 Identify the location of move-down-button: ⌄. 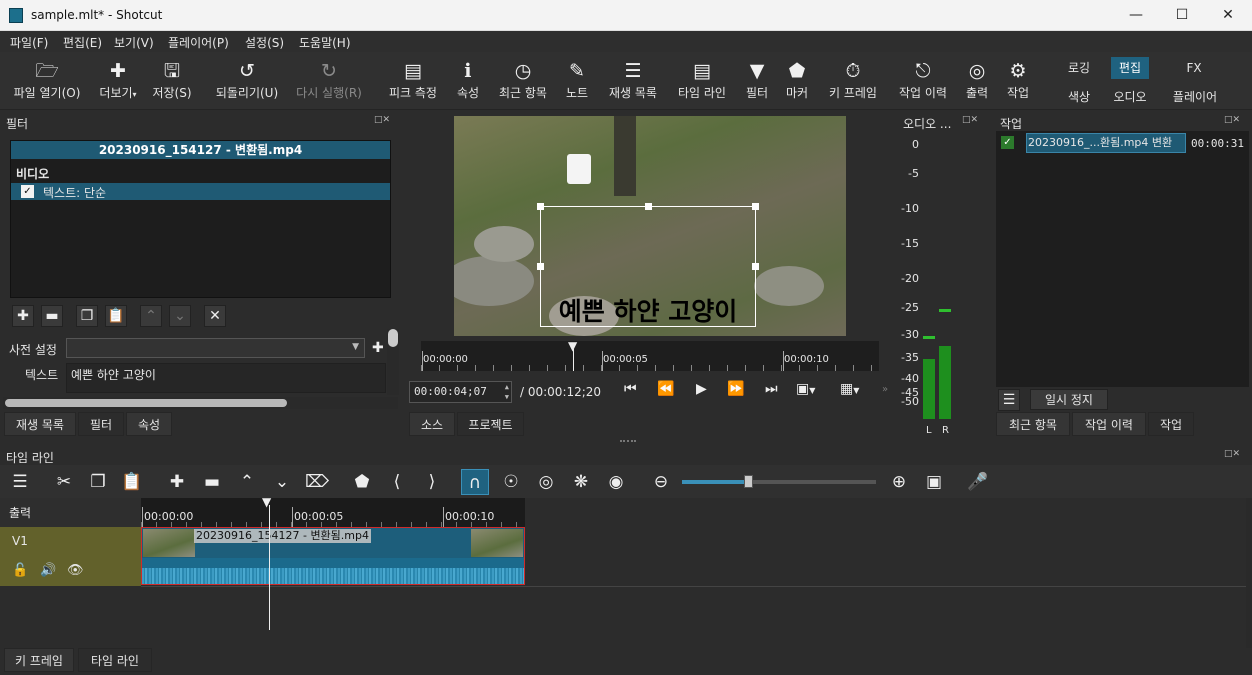
(180, 316).